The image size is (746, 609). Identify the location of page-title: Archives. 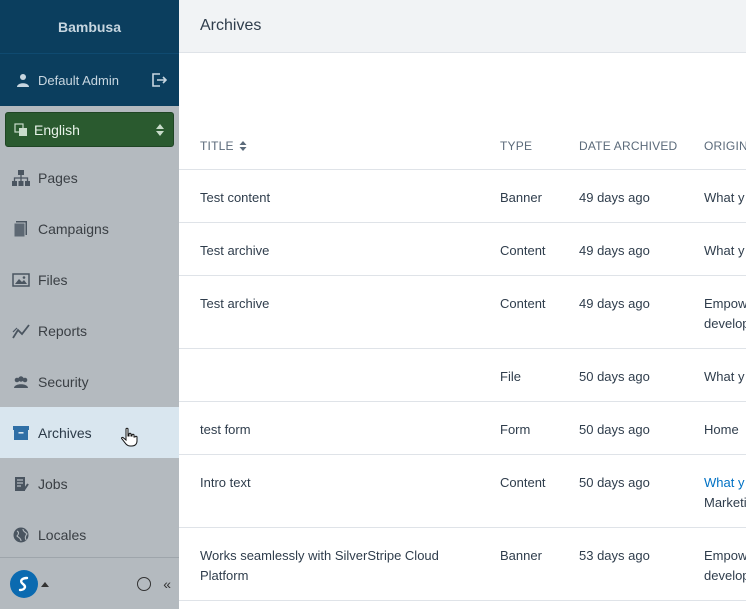
(462, 26).